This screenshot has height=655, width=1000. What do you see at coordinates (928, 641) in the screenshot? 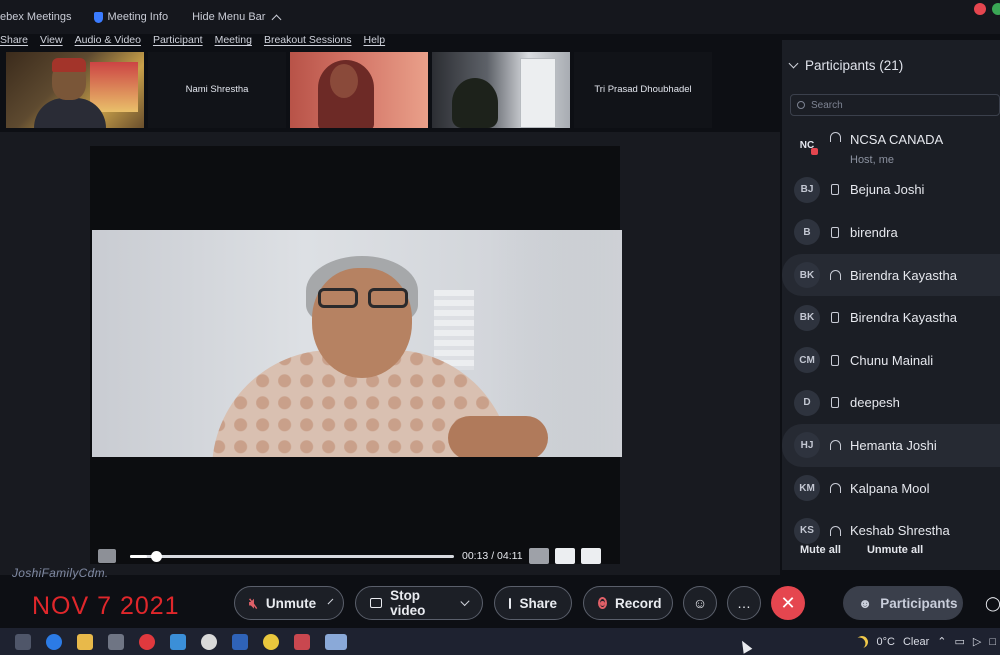
I see `system-tray: 0°C Clear ⌃ ▭ ▷ □` at bounding box center [928, 641].